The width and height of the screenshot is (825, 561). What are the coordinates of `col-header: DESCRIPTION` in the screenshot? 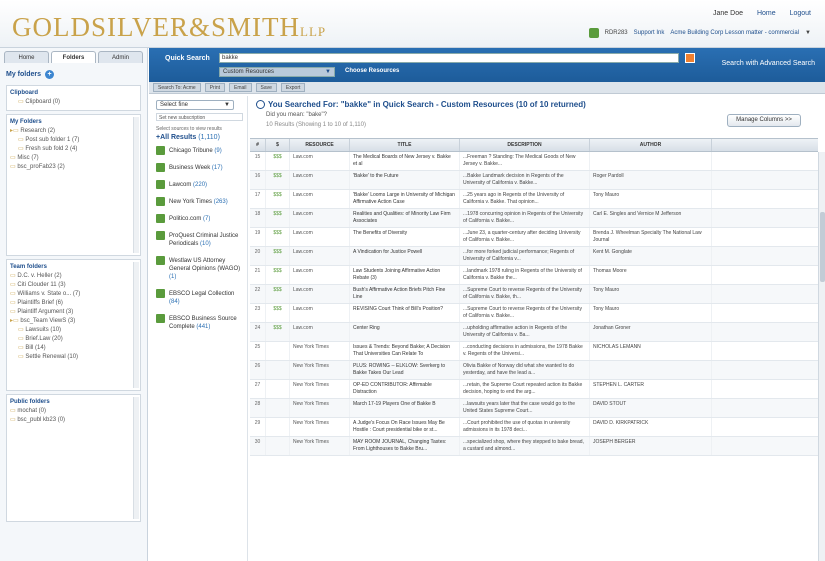 It's located at (525, 145).